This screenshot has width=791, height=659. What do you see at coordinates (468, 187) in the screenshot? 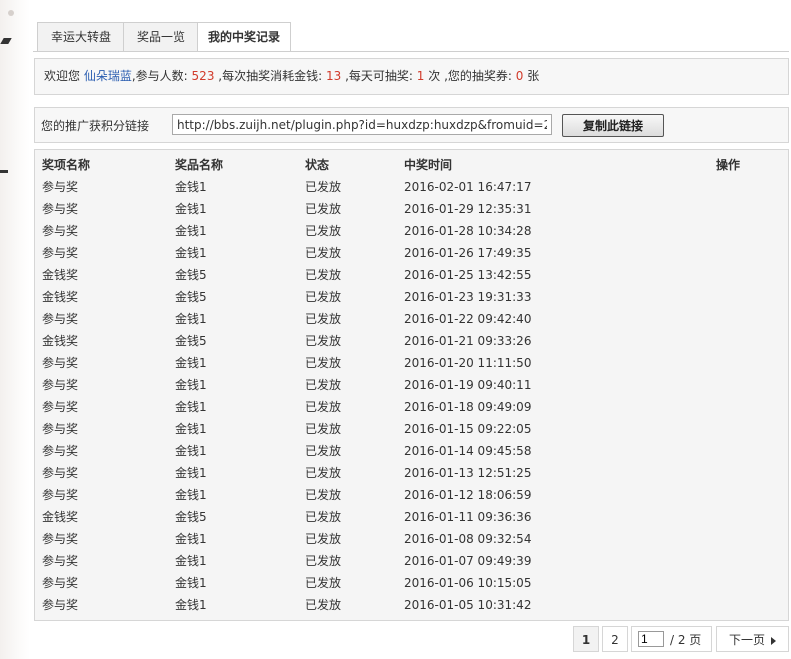
I see `cell-win-time: 2016-02-01 16:47:17` at bounding box center [468, 187].